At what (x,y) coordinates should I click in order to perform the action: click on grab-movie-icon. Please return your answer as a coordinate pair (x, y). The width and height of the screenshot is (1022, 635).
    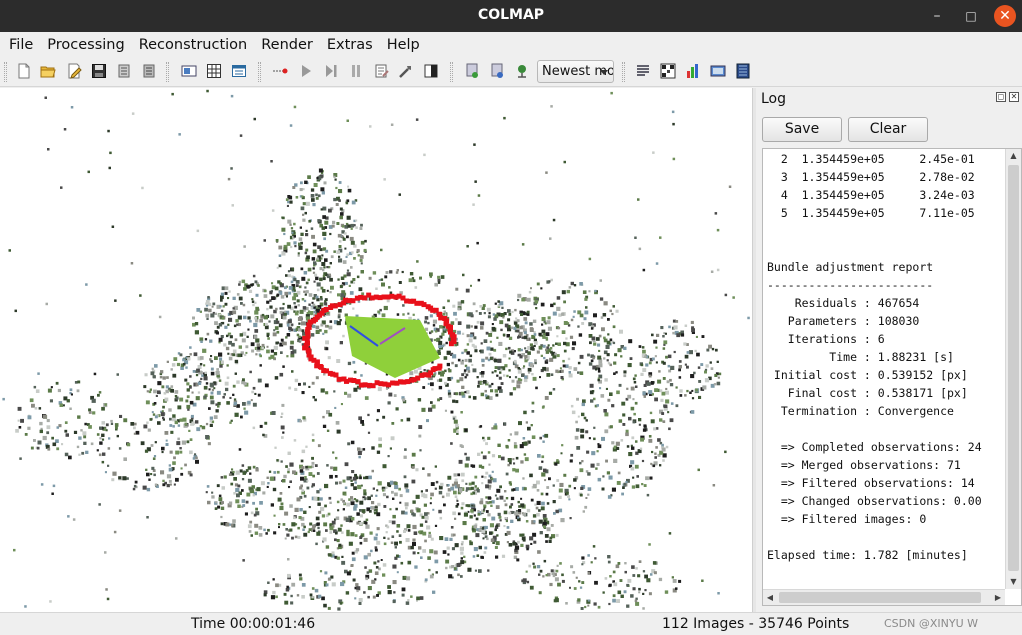
    Looking at the image, I should click on (743, 71).